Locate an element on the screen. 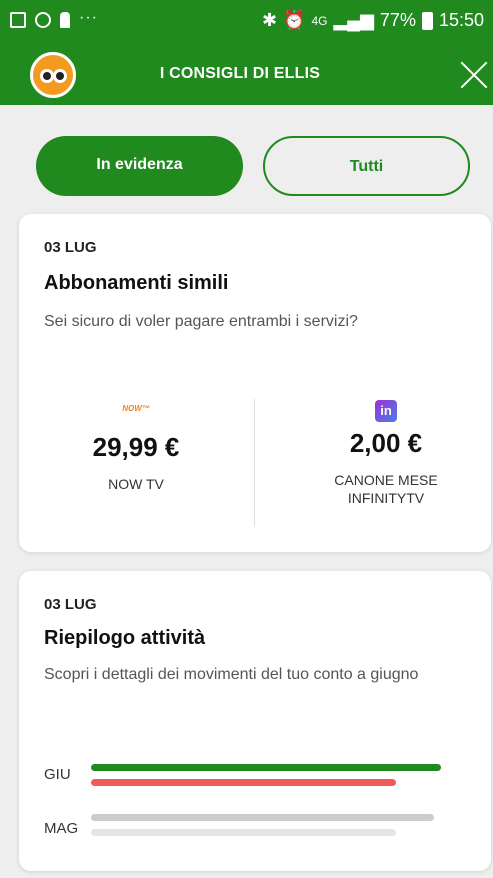  bluetooth-icon: ✱ is located at coordinates (269, 20).